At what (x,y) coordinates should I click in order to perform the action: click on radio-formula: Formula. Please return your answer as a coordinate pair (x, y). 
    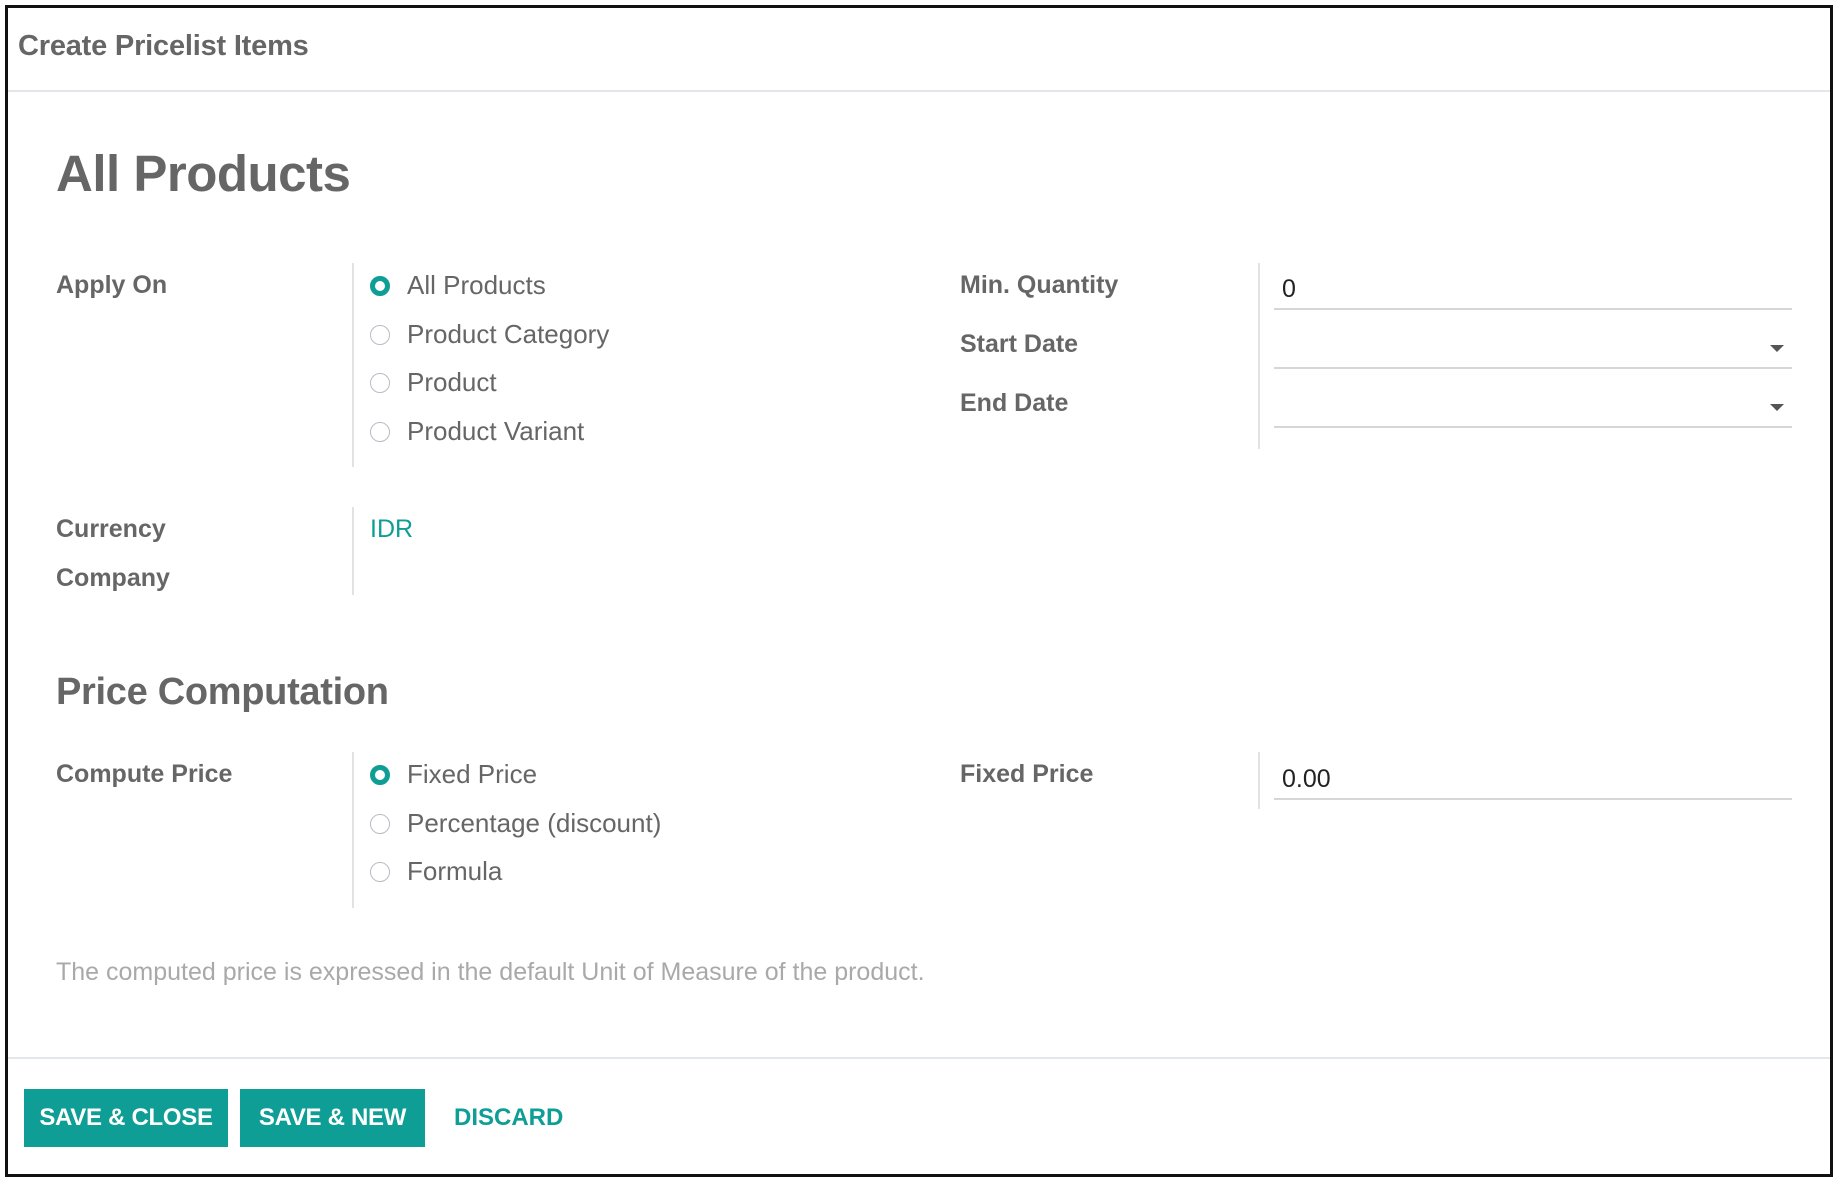
    Looking at the image, I should click on (436, 871).